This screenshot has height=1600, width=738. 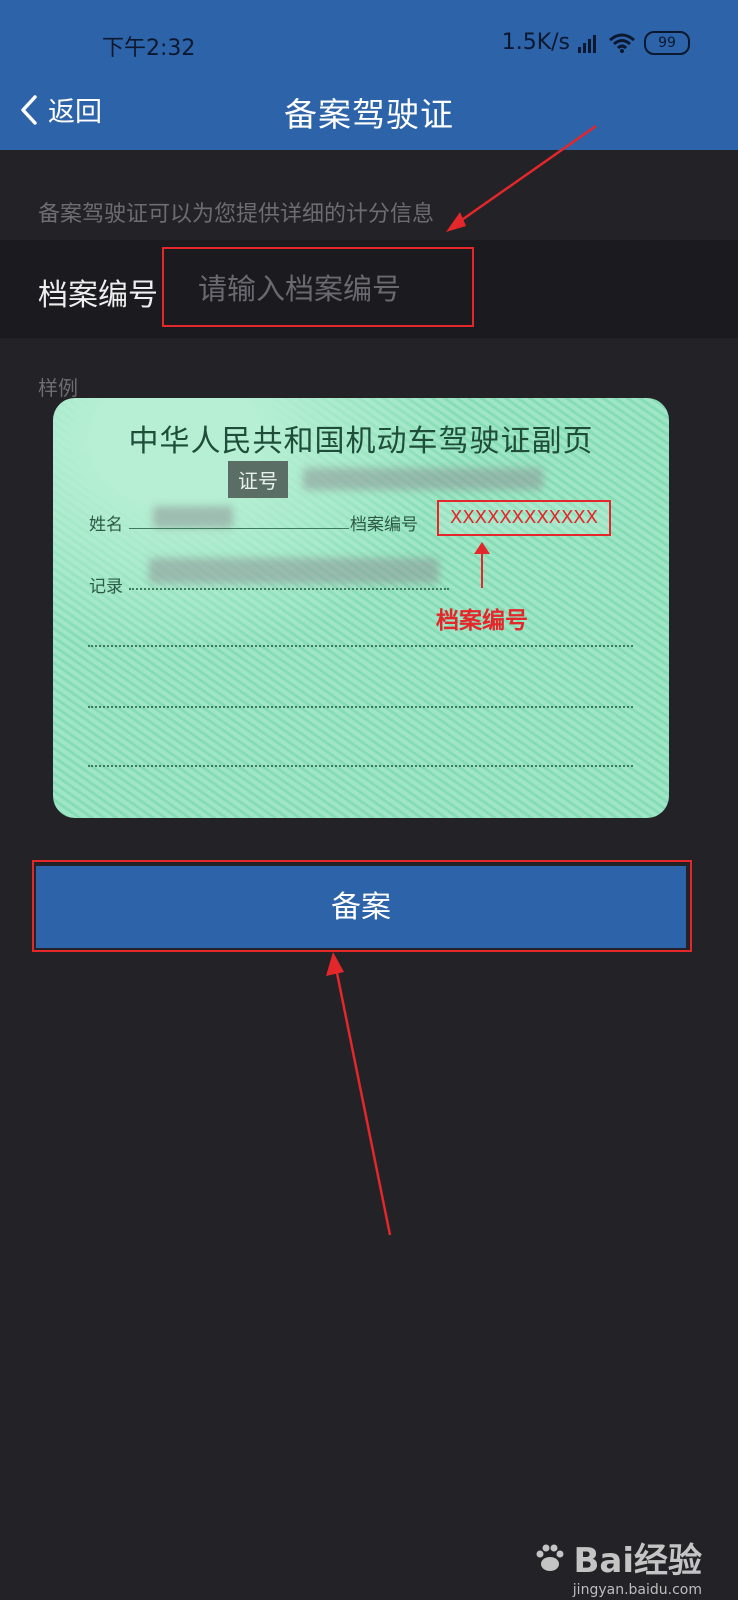 What do you see at coordinates (637, 1590) in the screenshot?
I see `watermark-url: jingyan.baidu.com` at bounding box center [637, 1590].